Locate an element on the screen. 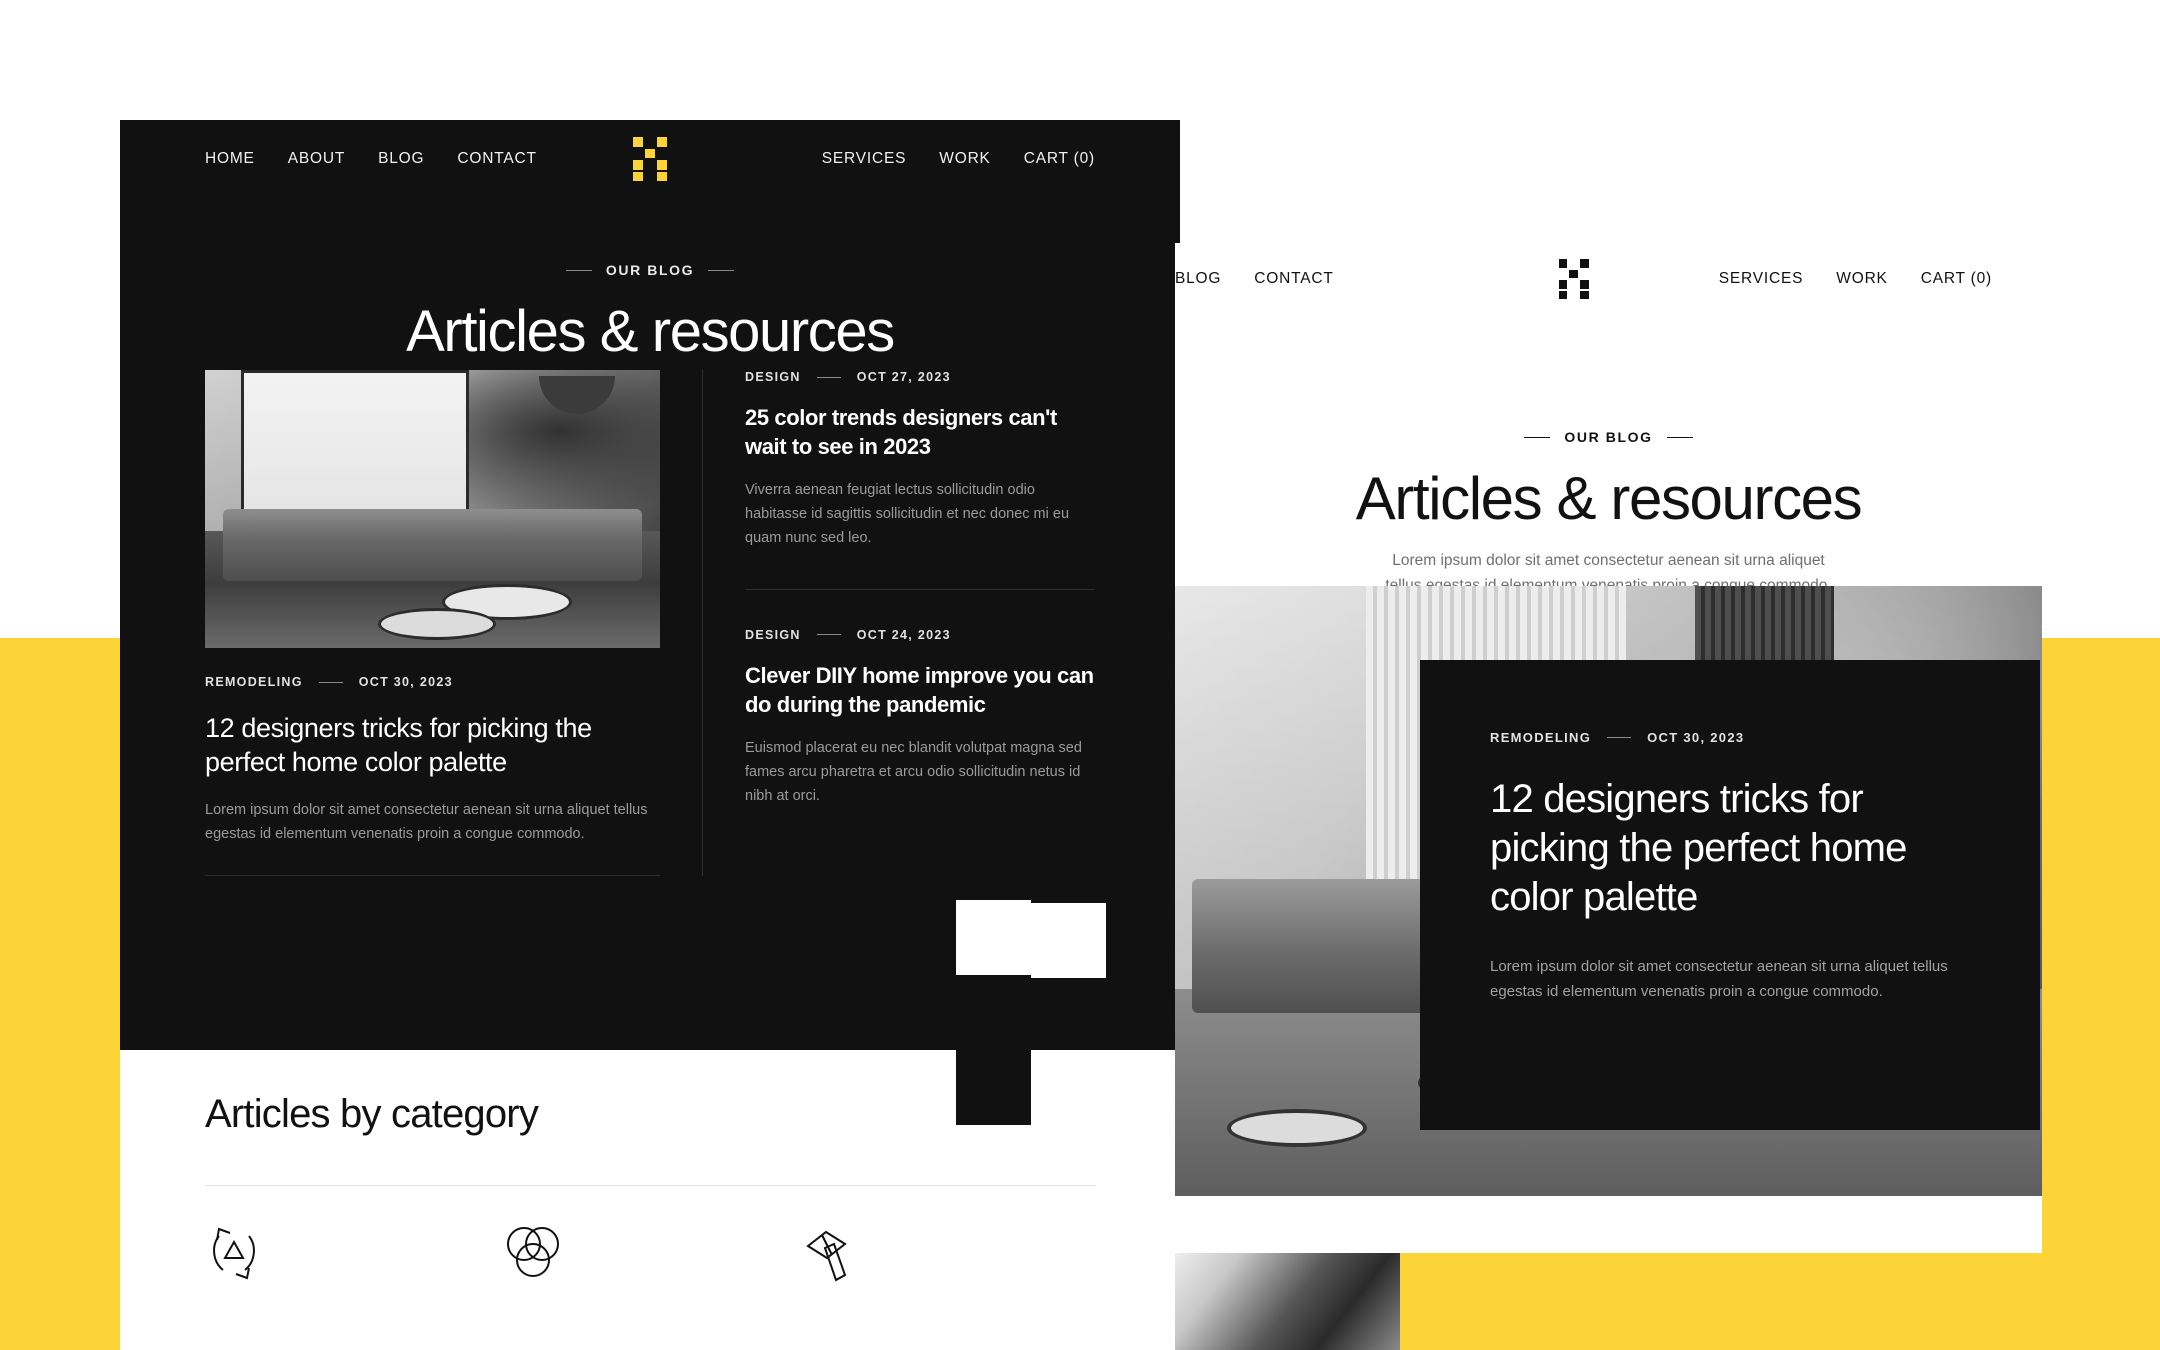 This screenshot has width=2160, height=1350. featured-divider is located at coordinates (432, 875).